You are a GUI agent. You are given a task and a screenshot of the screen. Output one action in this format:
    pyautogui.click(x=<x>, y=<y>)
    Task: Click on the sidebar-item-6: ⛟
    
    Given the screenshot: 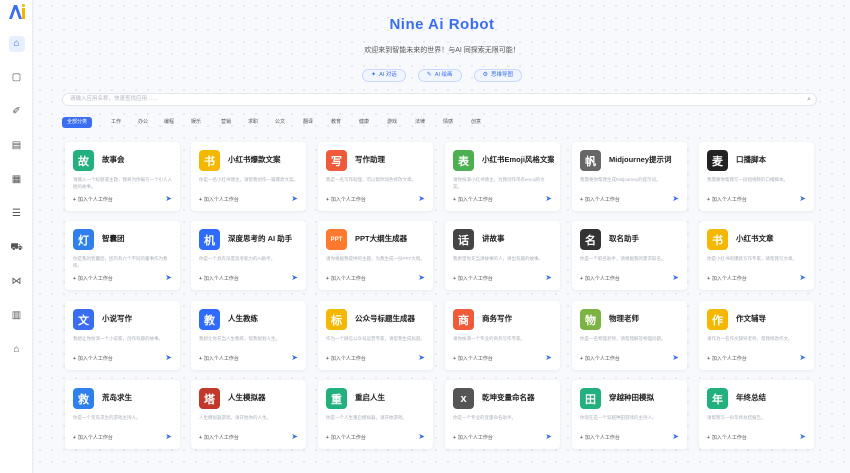 What is the action you would take?
    pyautogui.click(x=16, y=256)
    